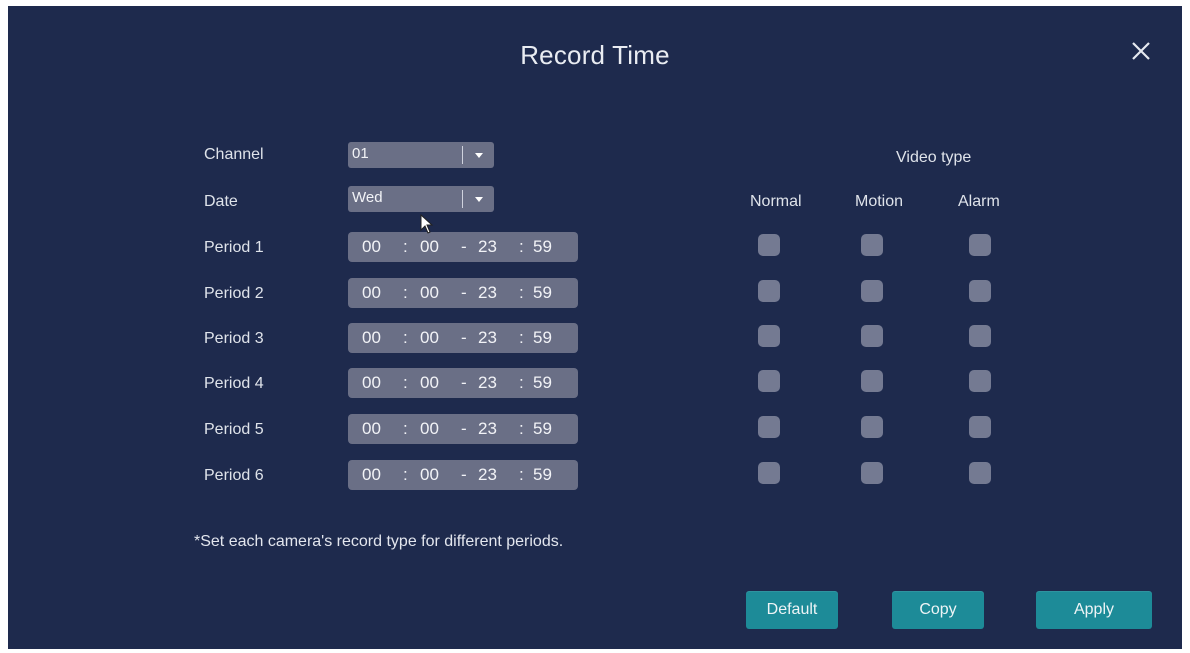 The height and width of the screenshot is (653, 1190). What do you see at coordinates (221, 201) in the screenshot?
I see `date-label: Date` at bounding box center [221, 201].